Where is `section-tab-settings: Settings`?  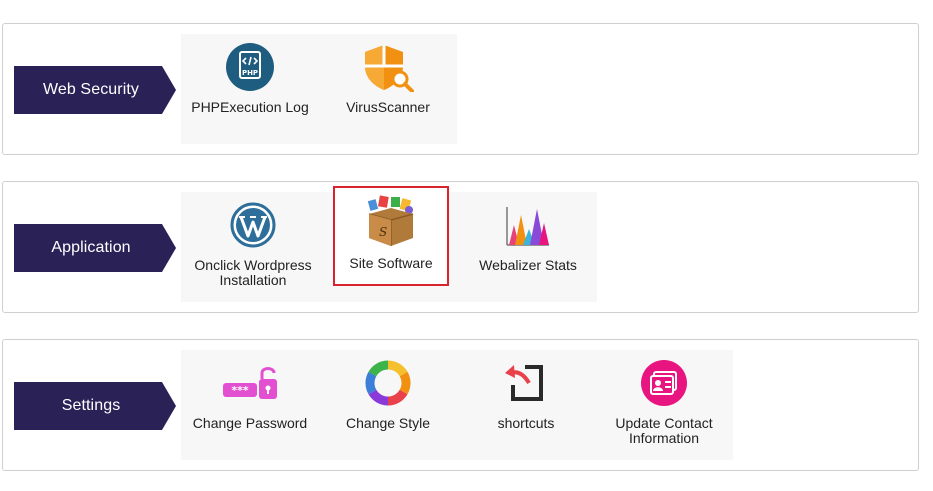 section-tab-settings: Settings is located at coordinates (95, 406).